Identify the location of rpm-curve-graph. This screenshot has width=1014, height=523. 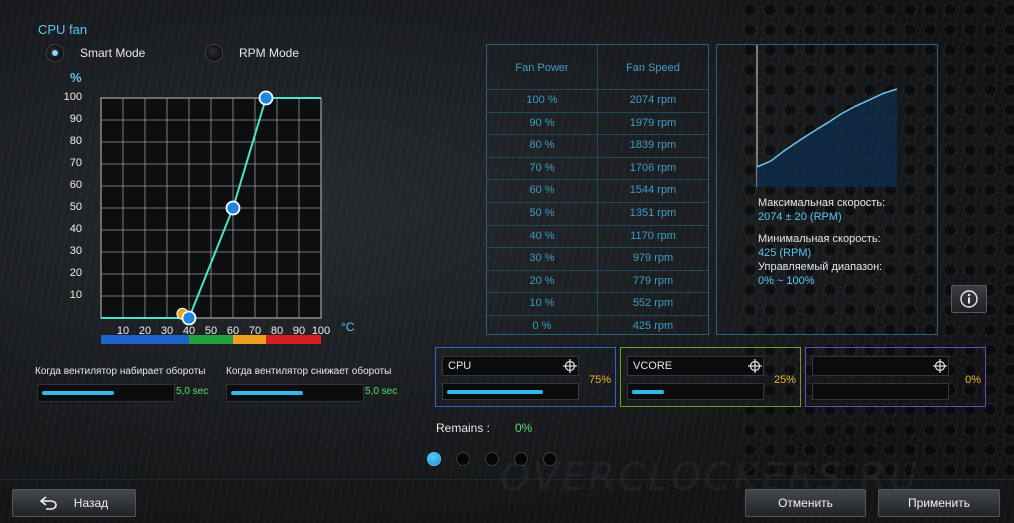
(827, 116).